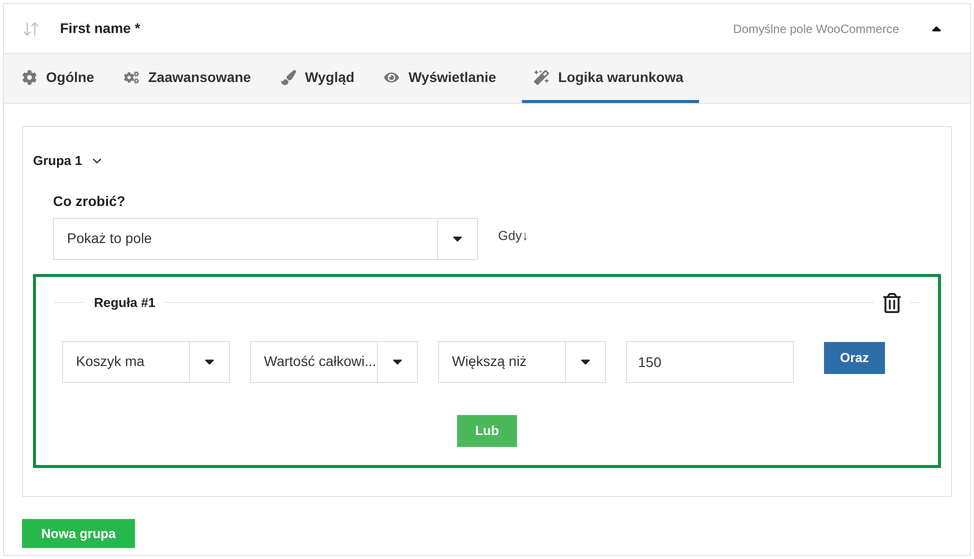 The width and height of the screenshot is (974, 559). Describe the element at coordinates (892, 302) in the screenshot. I see `delete-icon` at that location.